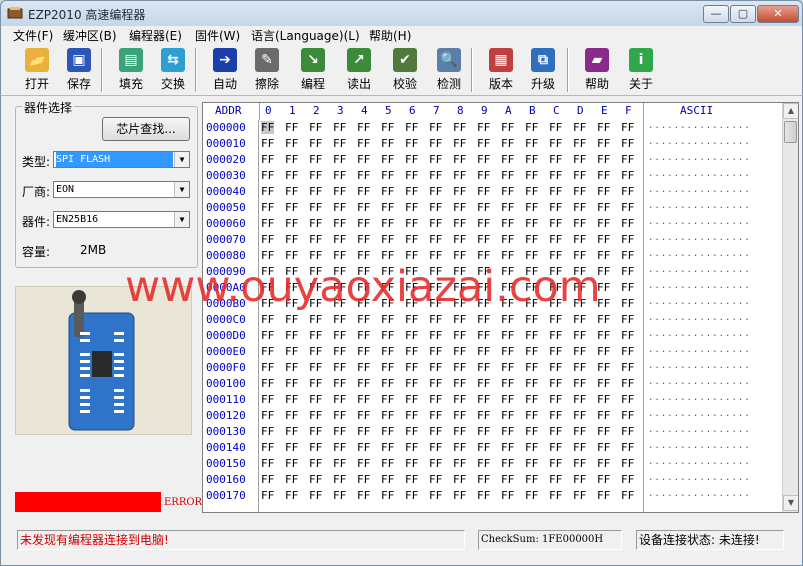  What do you see at coordinates (790, 111) in the screenshot?
I see `scroll-up-button: ▲` at bounding box center [790, 111].